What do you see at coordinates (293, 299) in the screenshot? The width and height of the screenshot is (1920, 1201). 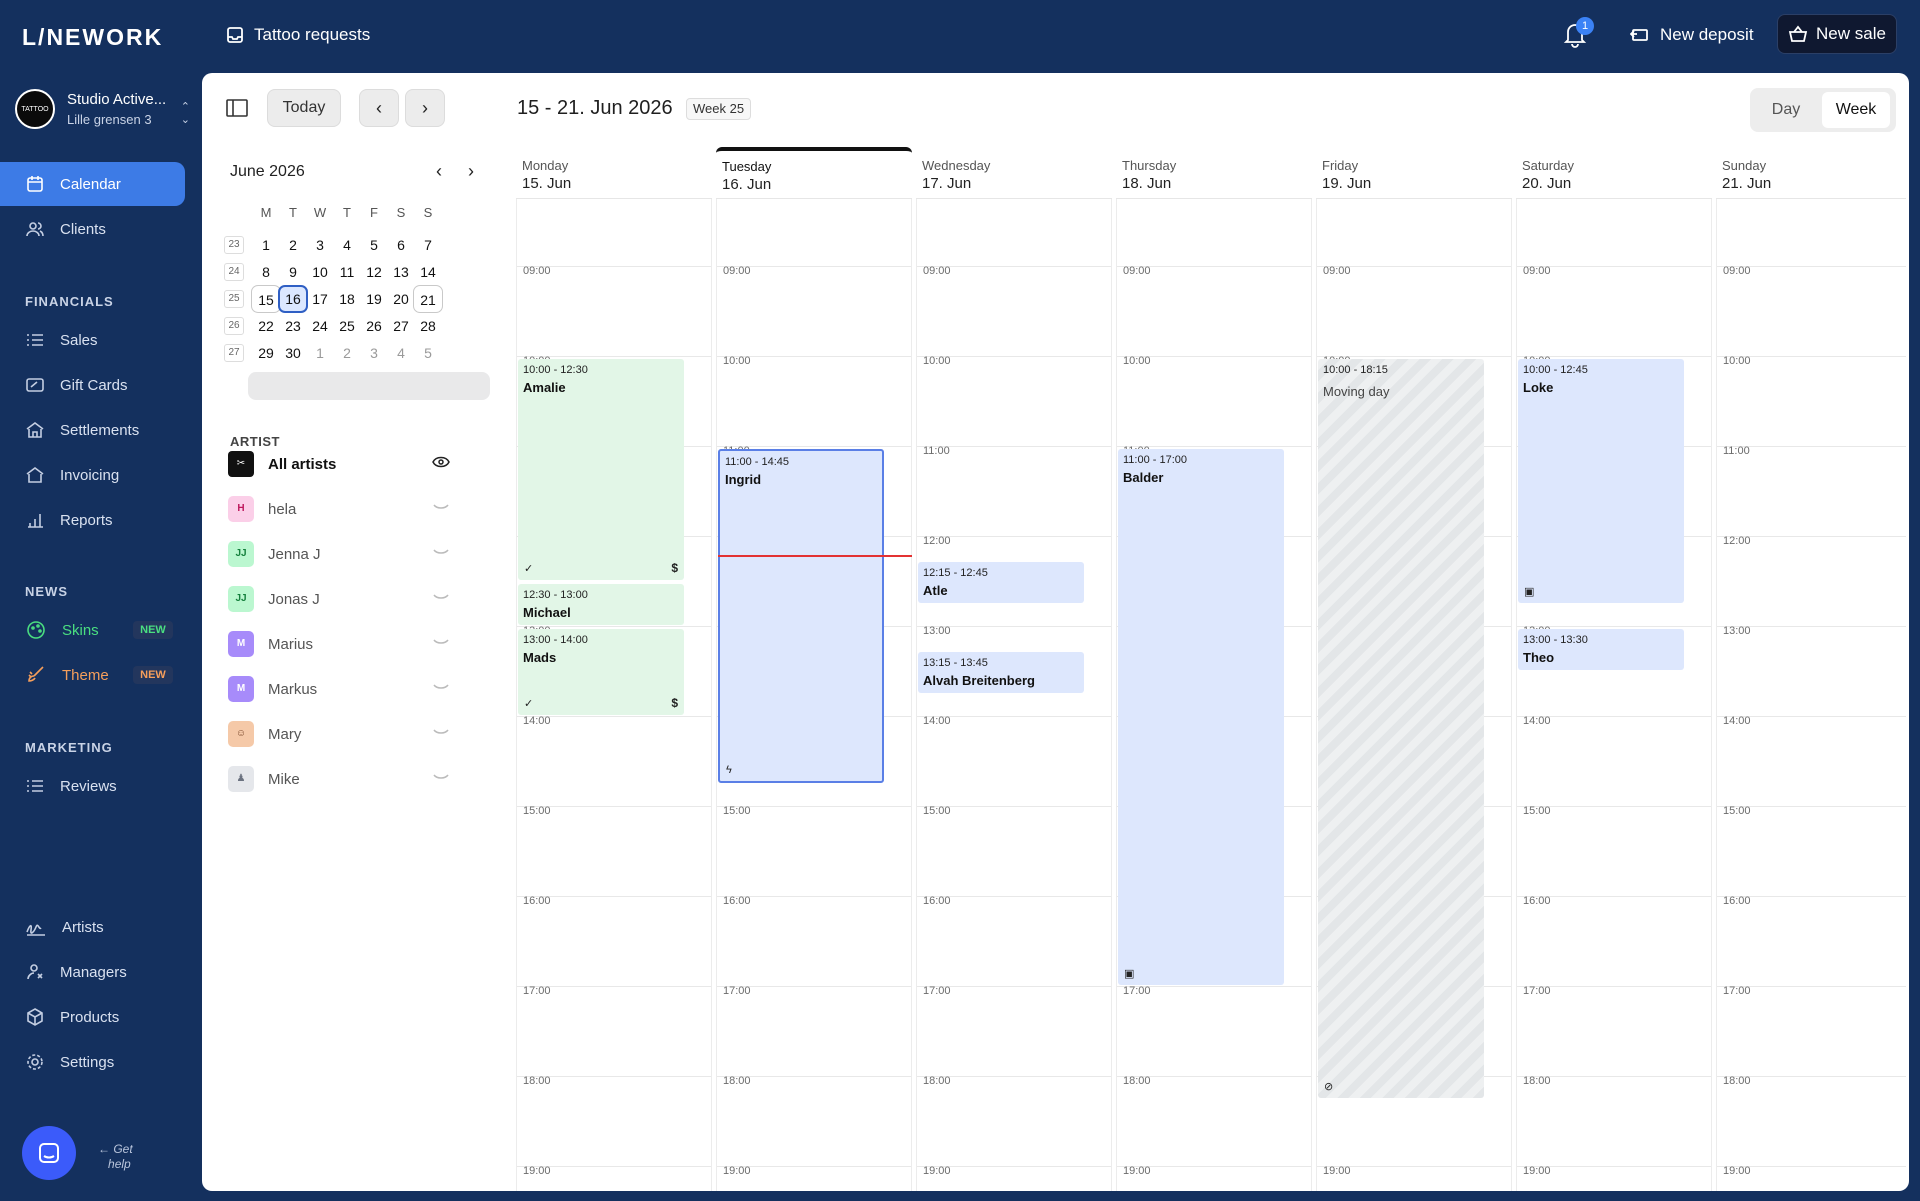 I see `mini-calendar-day: 16` at bounding box center [293, 299].